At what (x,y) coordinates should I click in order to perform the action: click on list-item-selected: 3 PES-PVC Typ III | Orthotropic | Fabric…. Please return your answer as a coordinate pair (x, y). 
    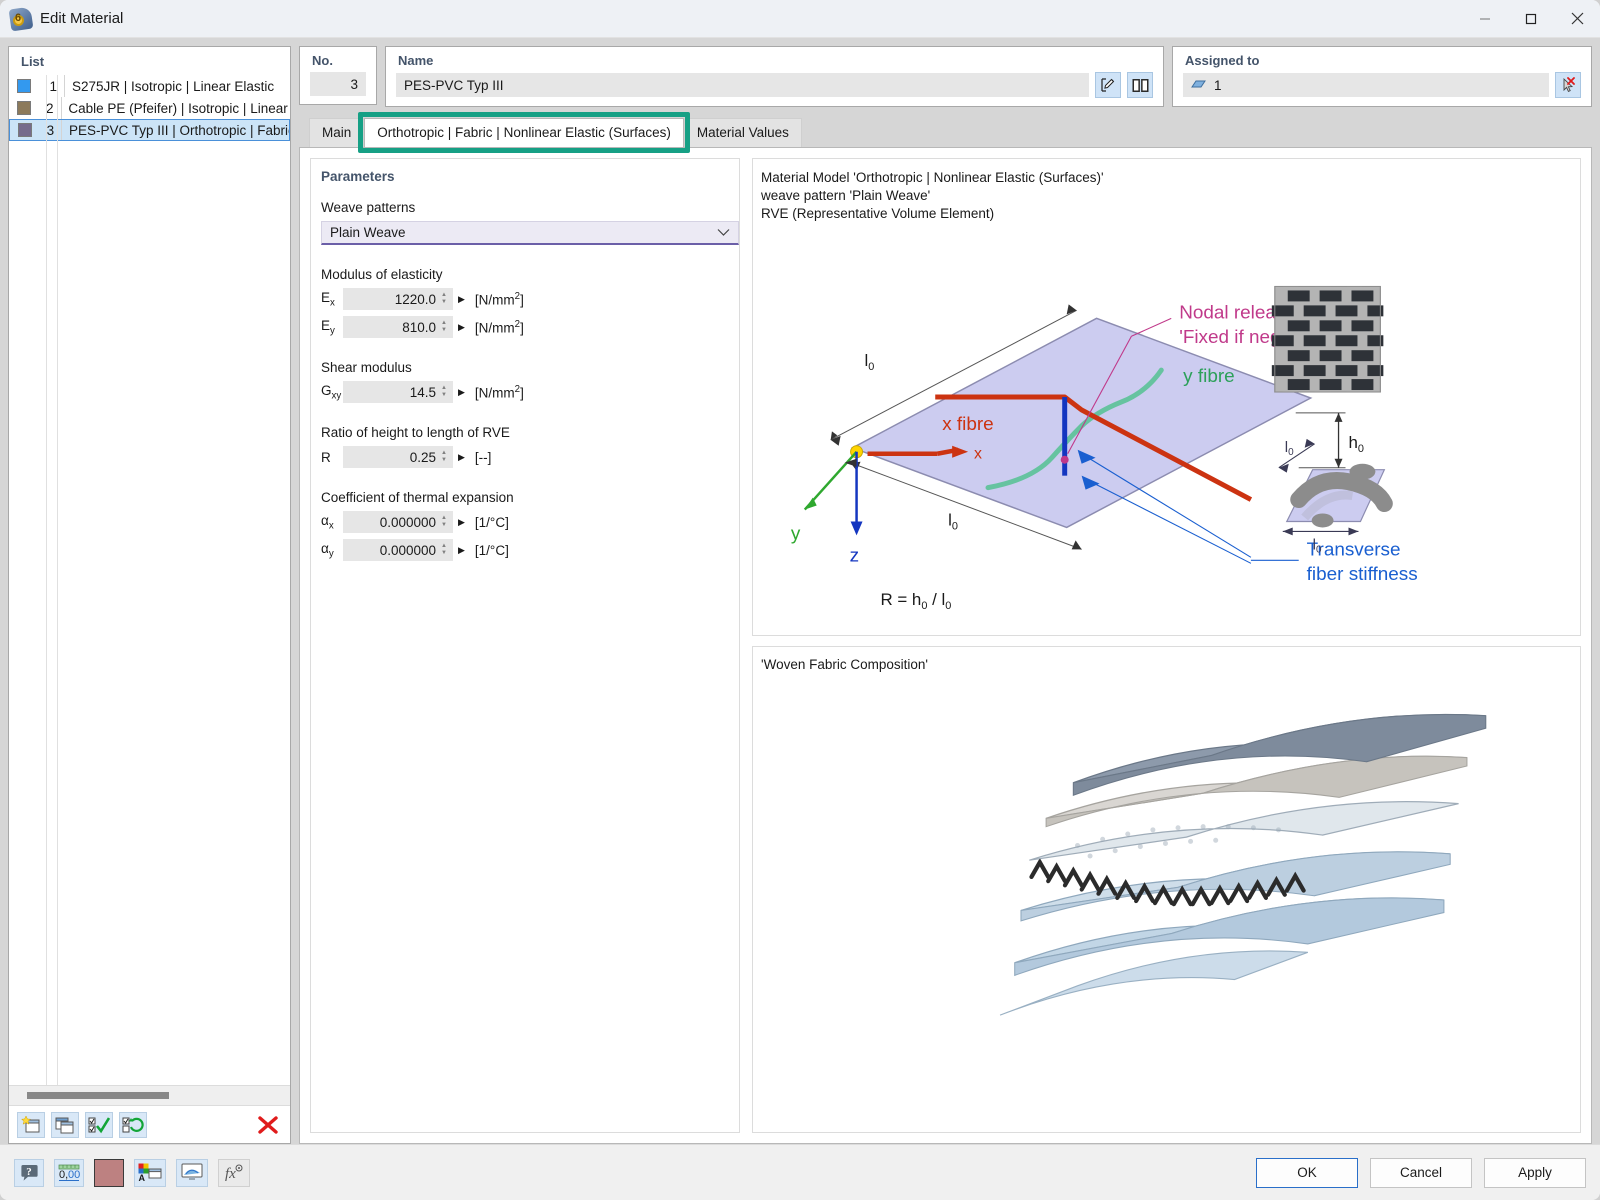
    Looking at the image, I should click on (149, 130).